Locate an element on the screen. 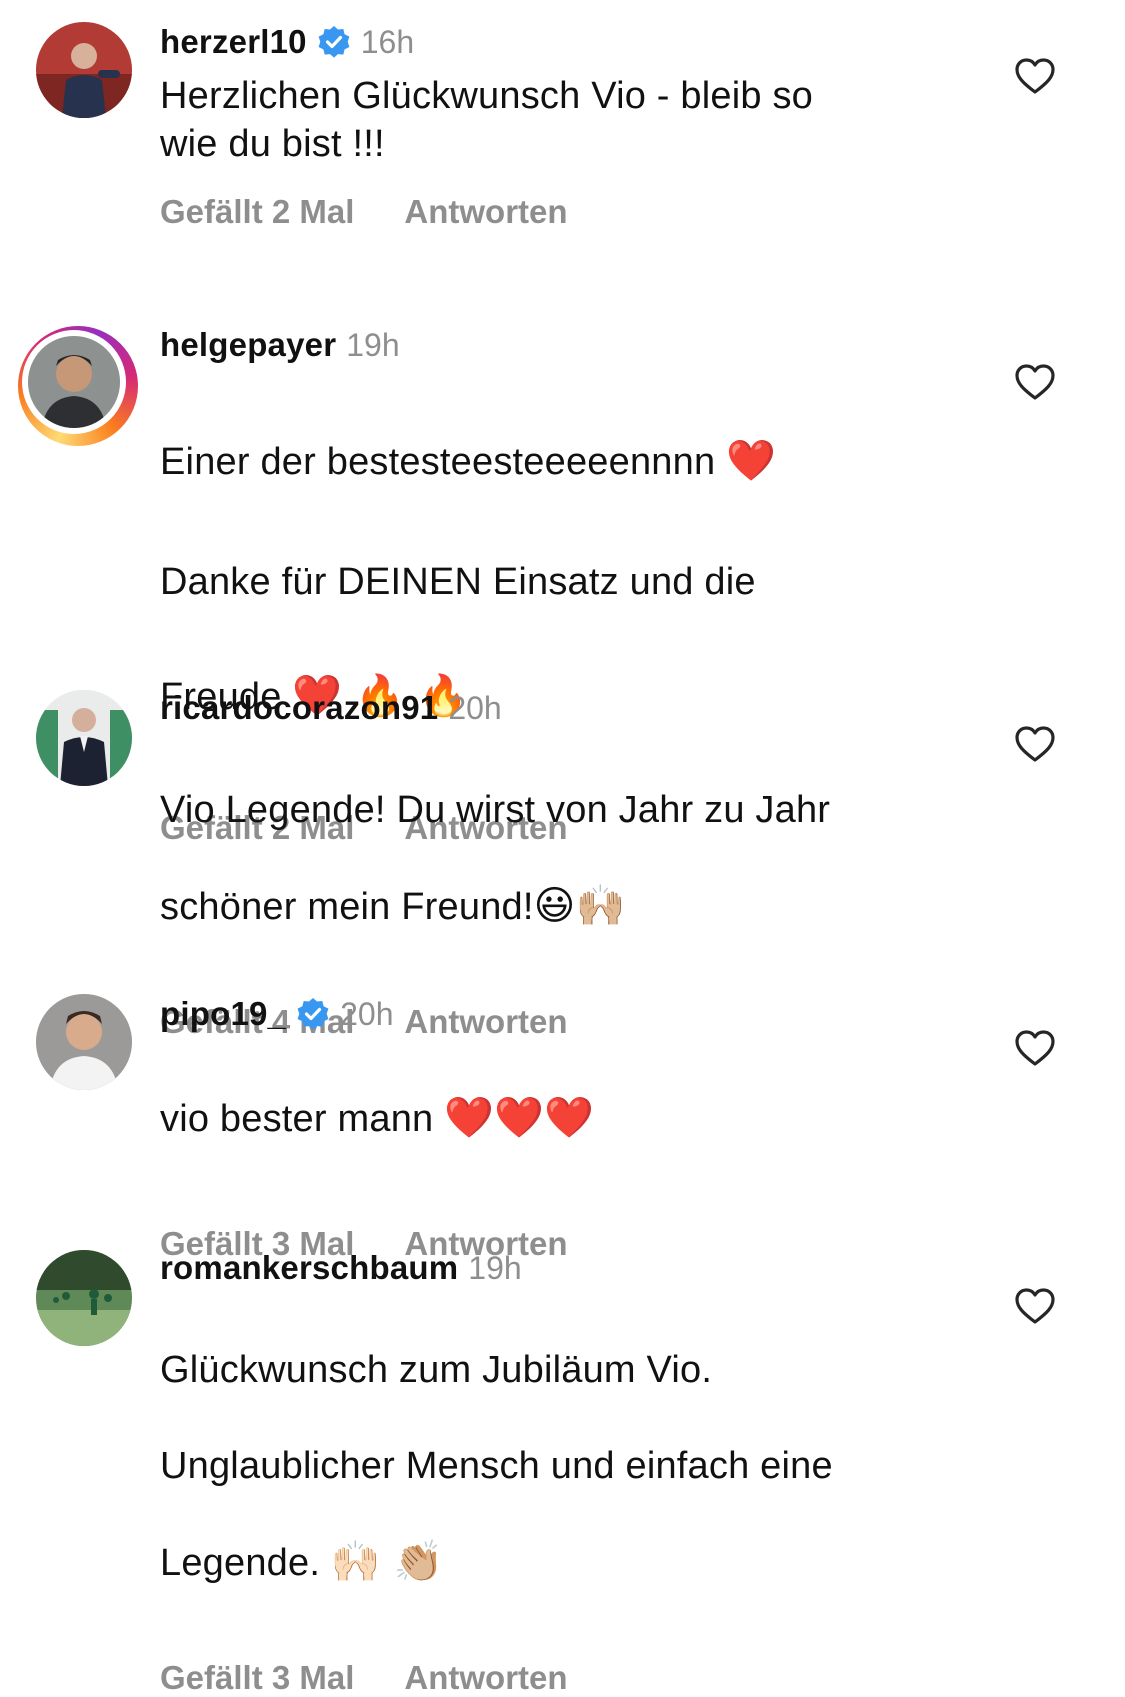  comment-username: pipo19_ is located at coordinates (223, 1014).